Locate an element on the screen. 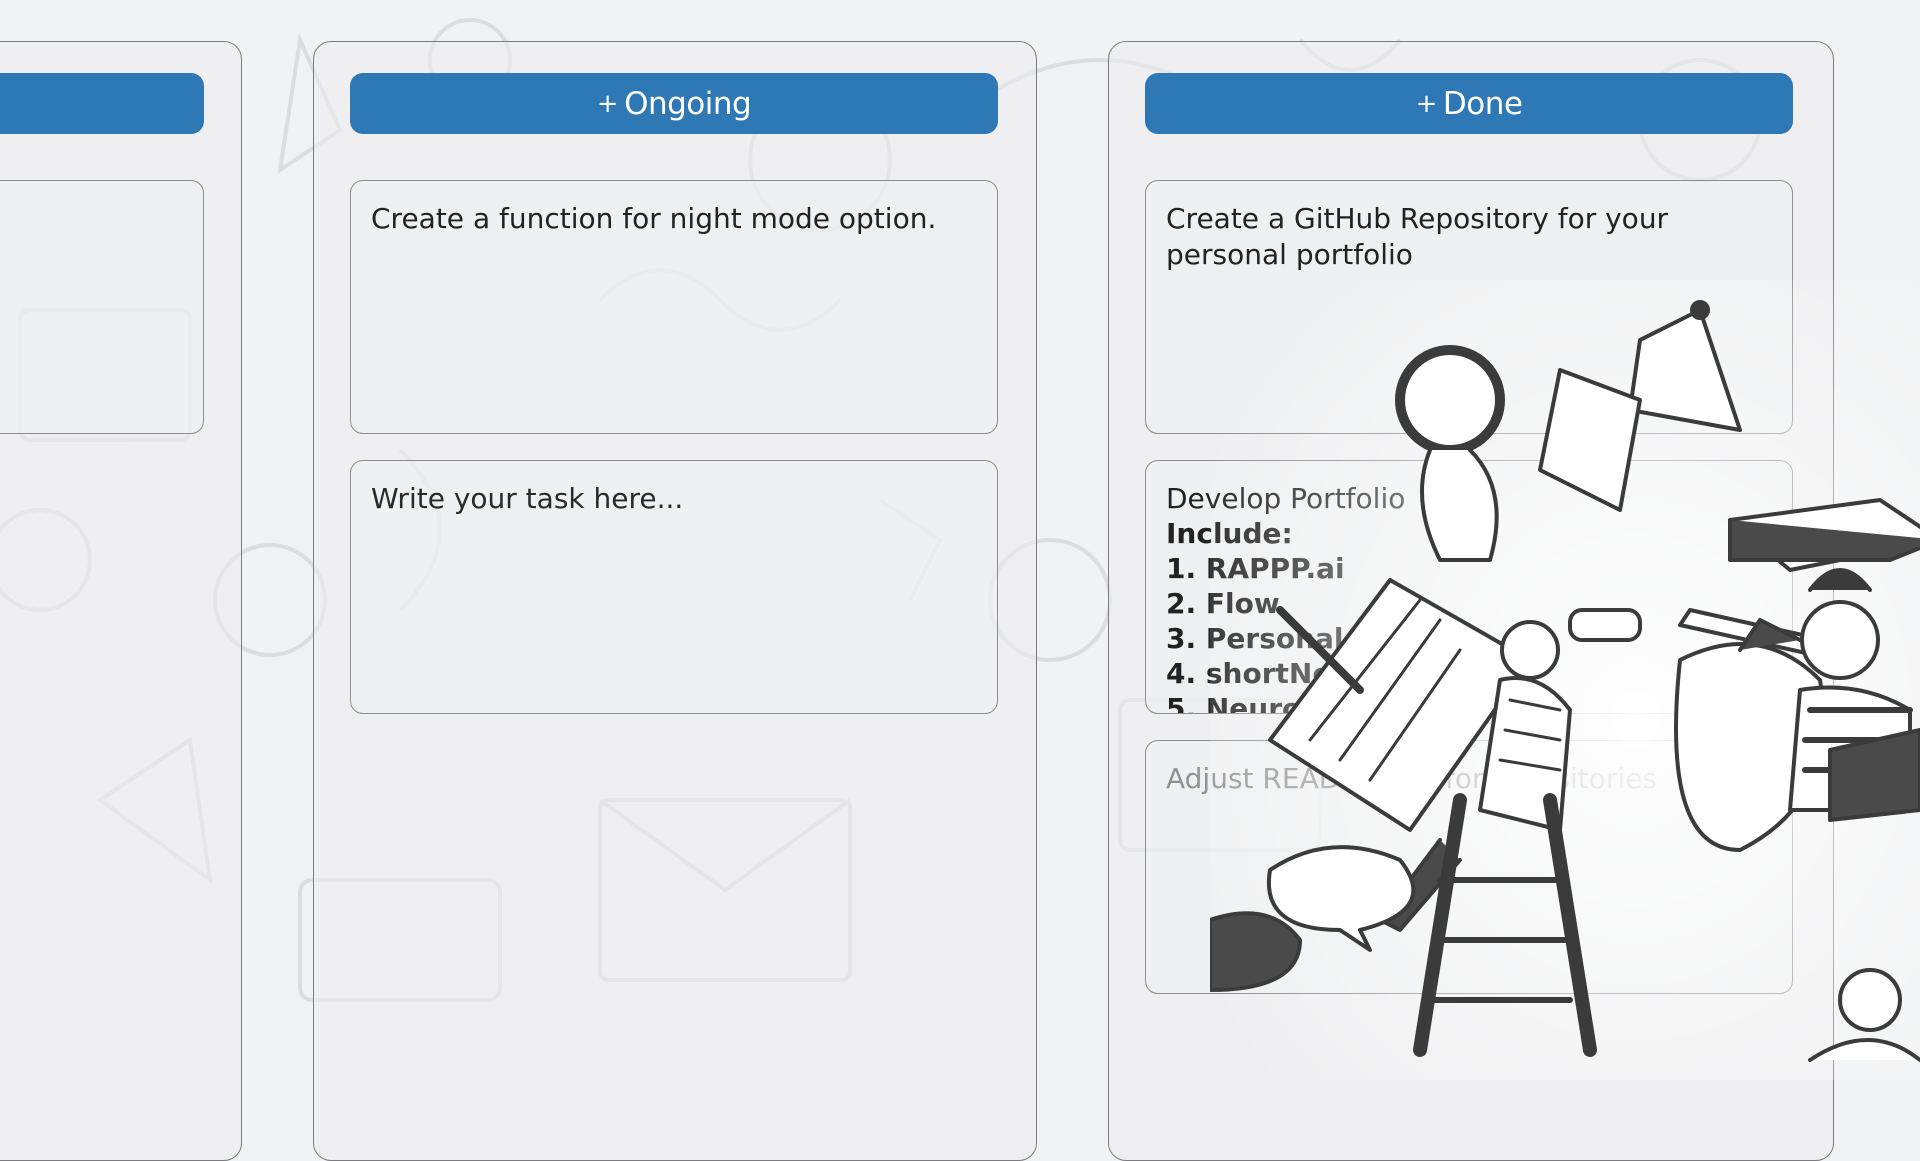 This screenshot has height=1161, width=1920. task-line: 2. Flow is located at coordinates (1223, 603).